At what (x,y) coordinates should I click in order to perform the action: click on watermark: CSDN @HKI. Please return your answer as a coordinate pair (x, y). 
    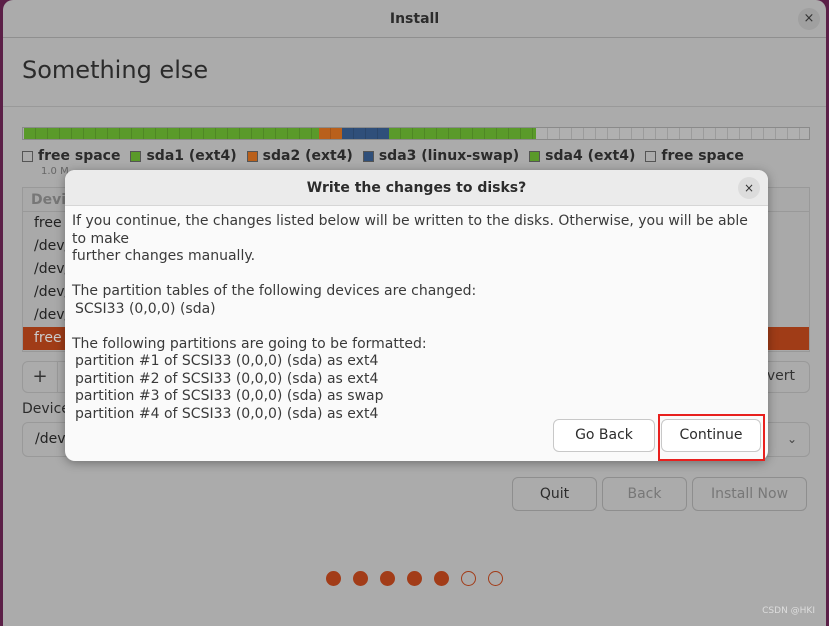
    Looking at the image, I should click on (788, 611).